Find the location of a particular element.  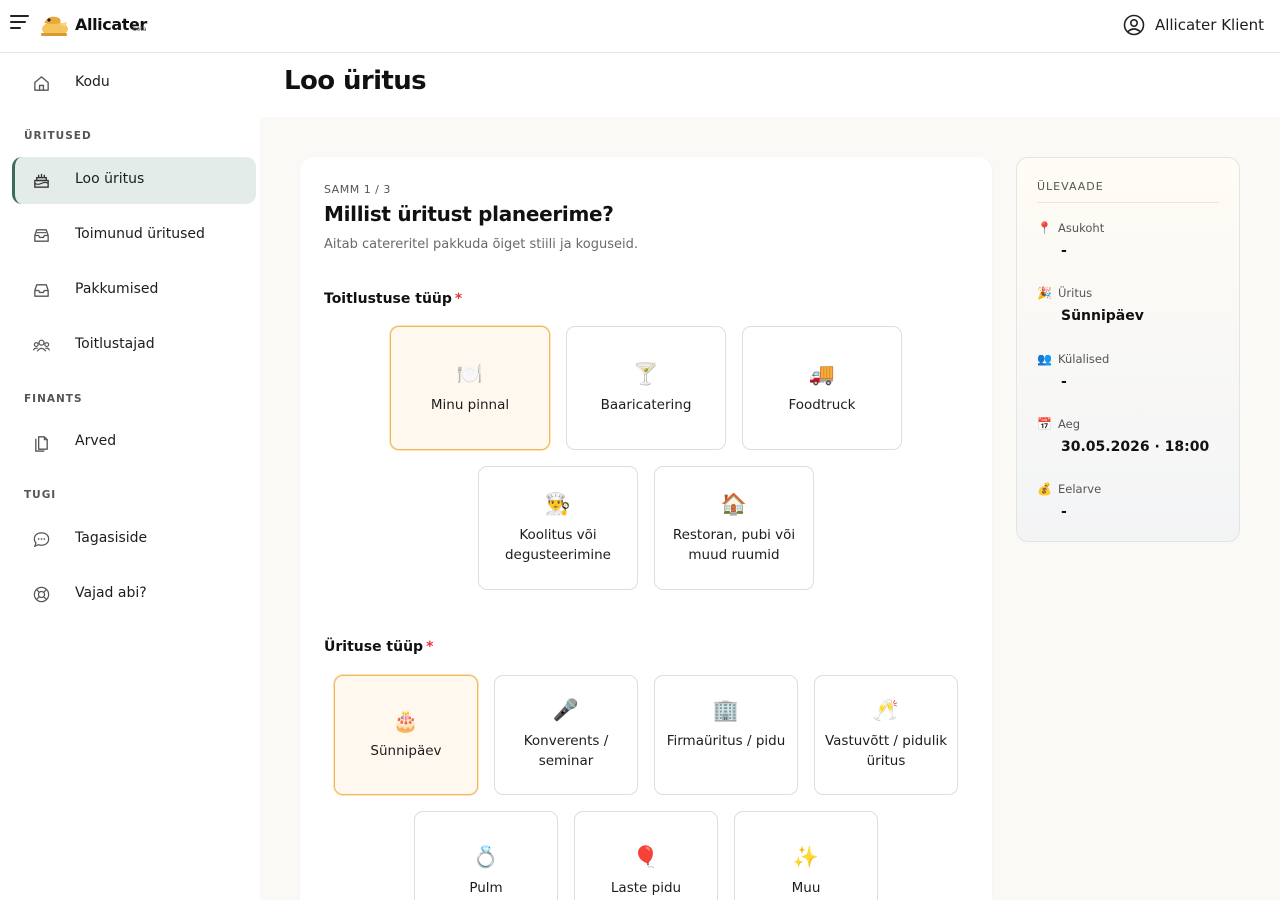

event-option-reception: 🥂 Vastuvõtt / pidulik üritus is located at coordinates (886, 735).